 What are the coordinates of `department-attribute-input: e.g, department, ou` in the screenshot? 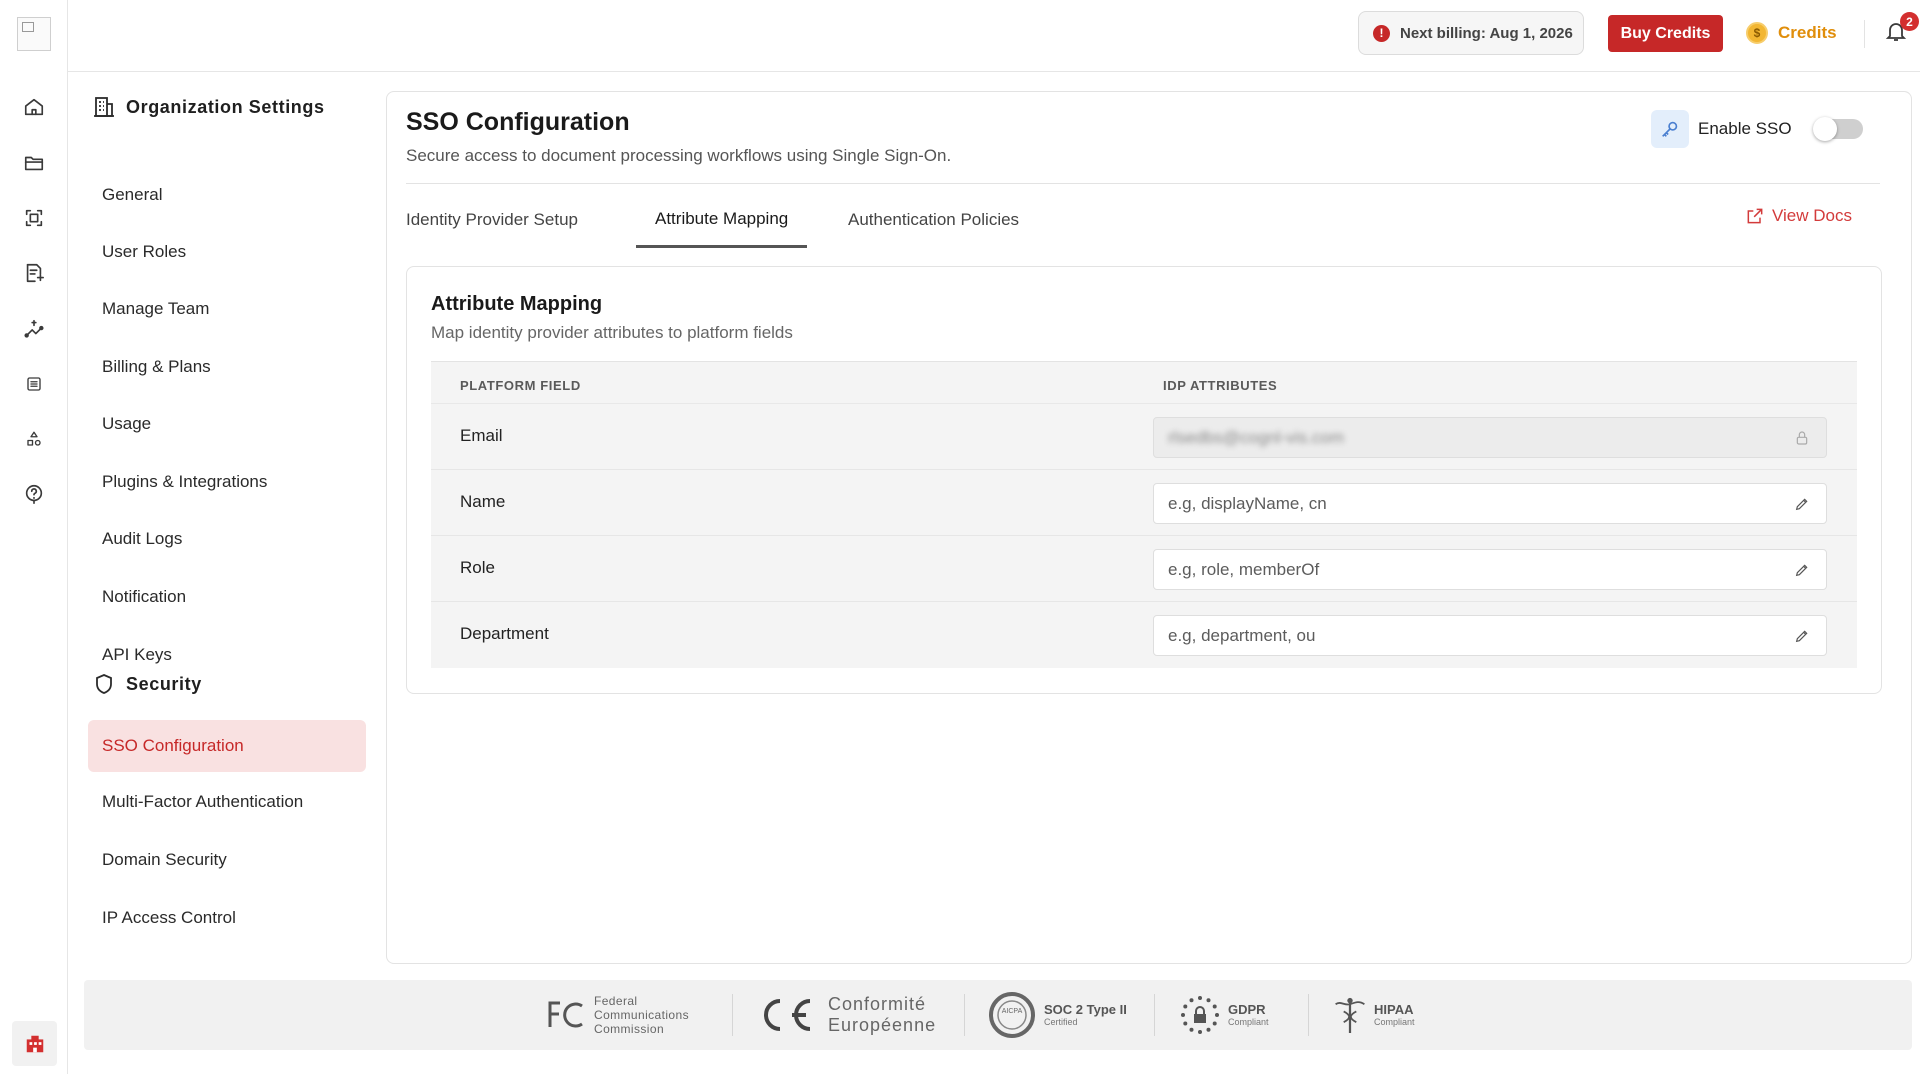 It's located at (1490, 635).